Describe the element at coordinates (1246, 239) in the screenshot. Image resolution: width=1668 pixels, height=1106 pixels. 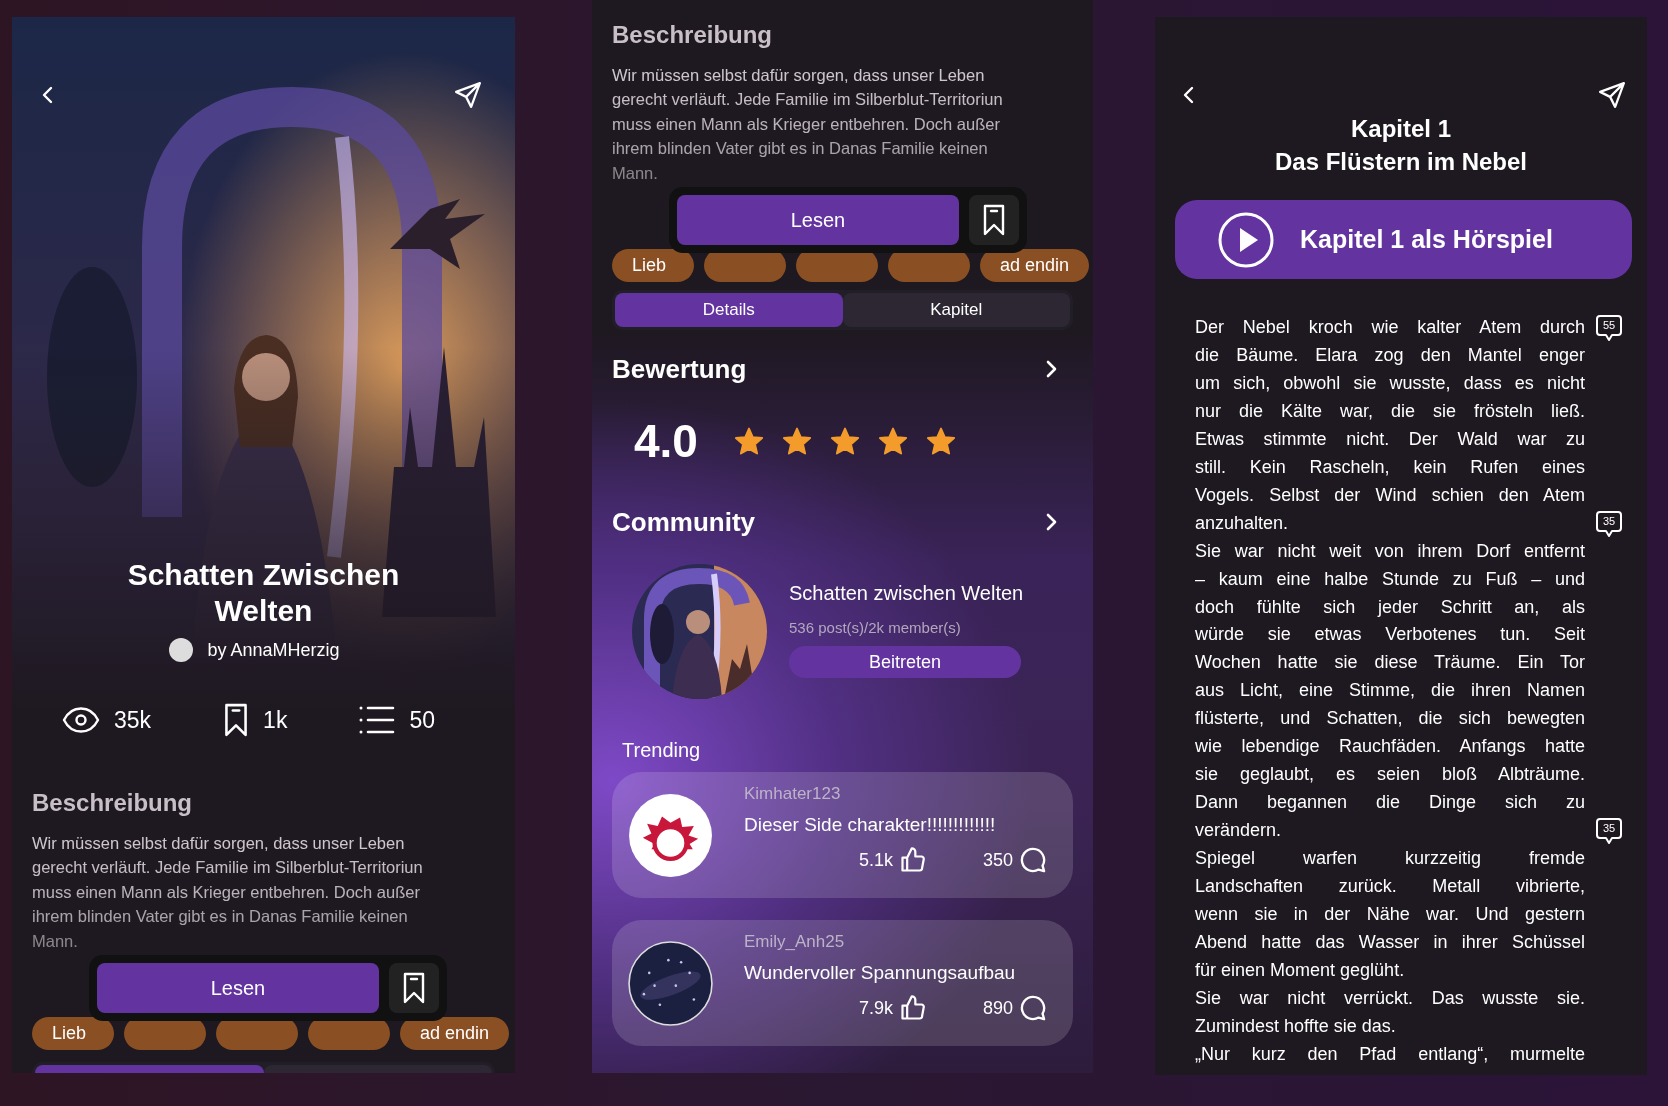
I see `play-icon` at that location.